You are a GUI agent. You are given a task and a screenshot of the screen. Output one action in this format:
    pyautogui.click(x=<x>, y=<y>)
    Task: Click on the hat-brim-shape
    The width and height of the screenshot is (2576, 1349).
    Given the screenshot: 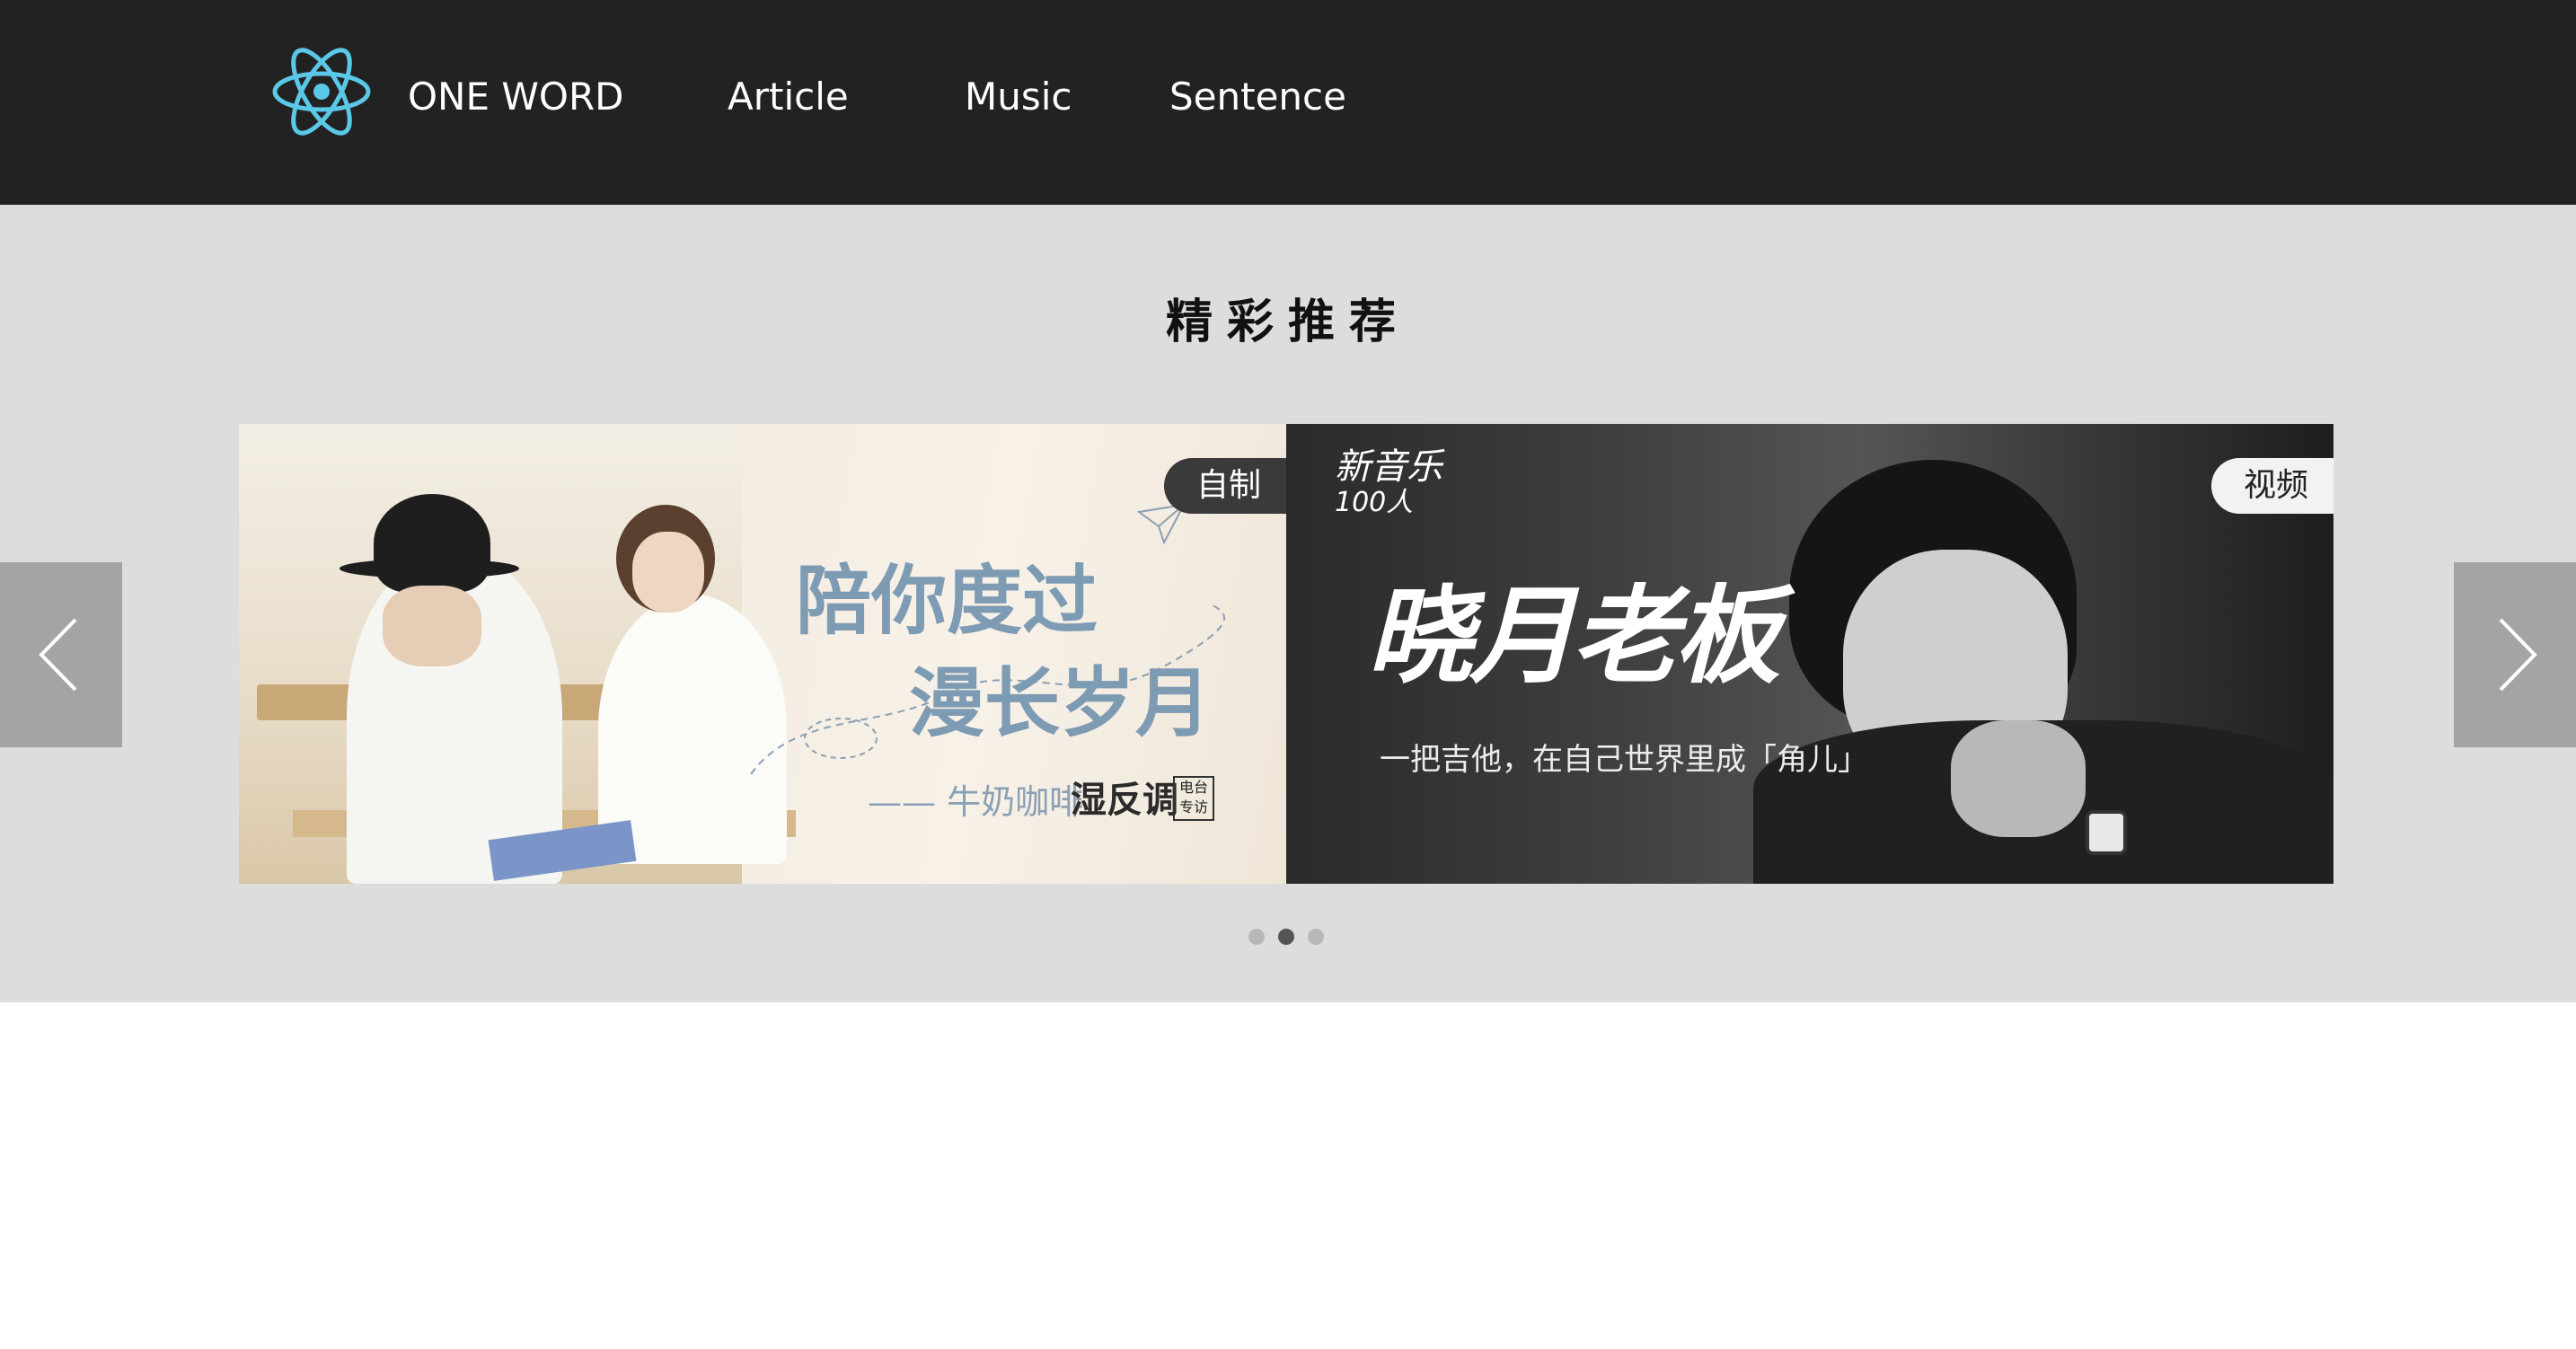 What is the action you would take?
    pyautogui.click(x=429, y=568)
    